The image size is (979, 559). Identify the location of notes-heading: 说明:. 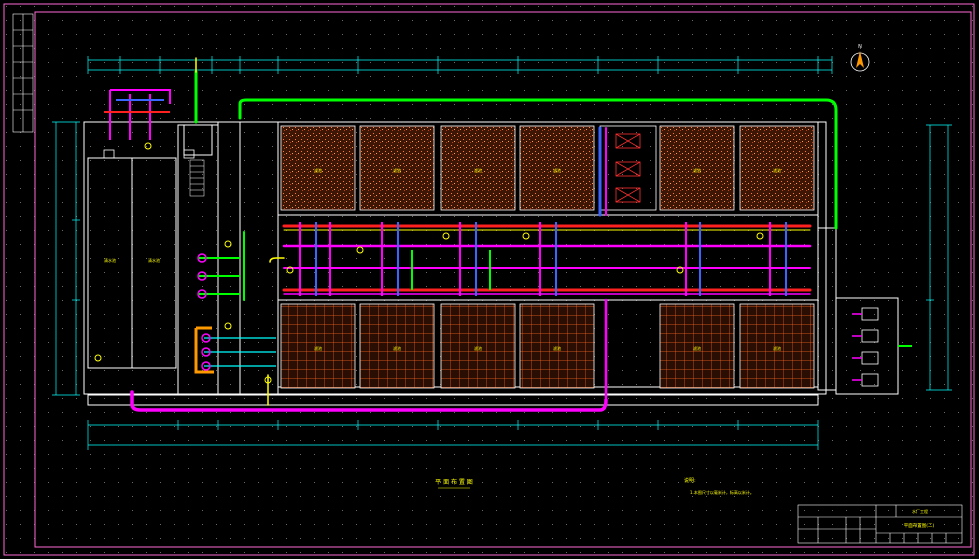
(690, 480).